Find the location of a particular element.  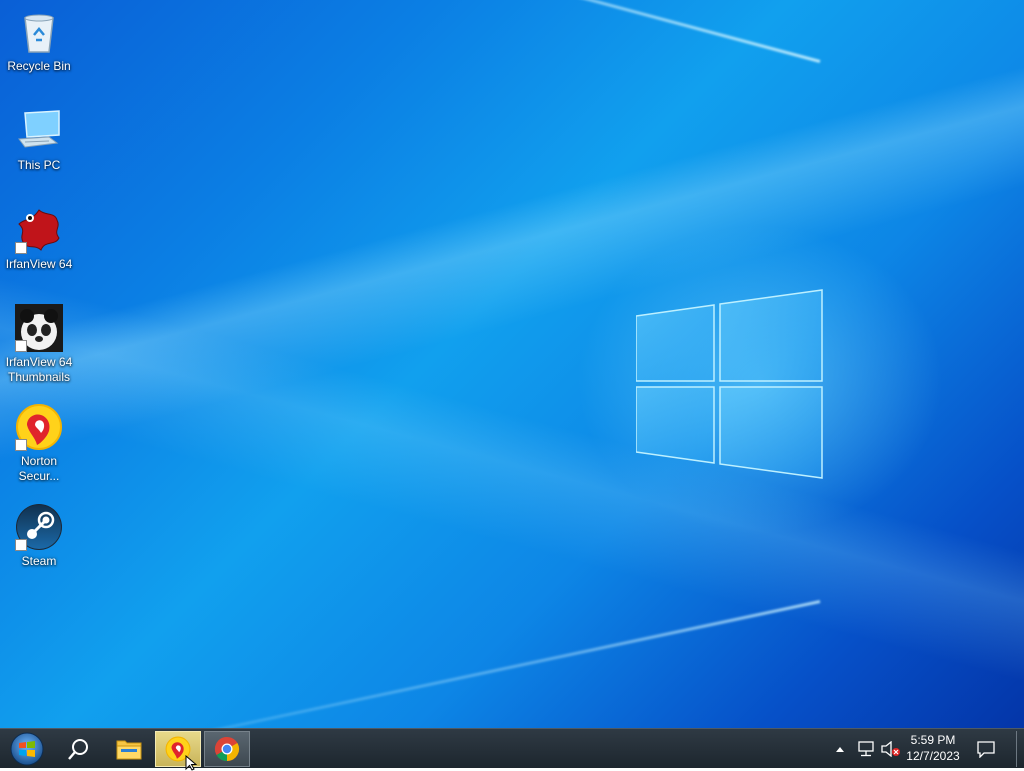

volume-muted-icon is located at coordinates (890, 749).